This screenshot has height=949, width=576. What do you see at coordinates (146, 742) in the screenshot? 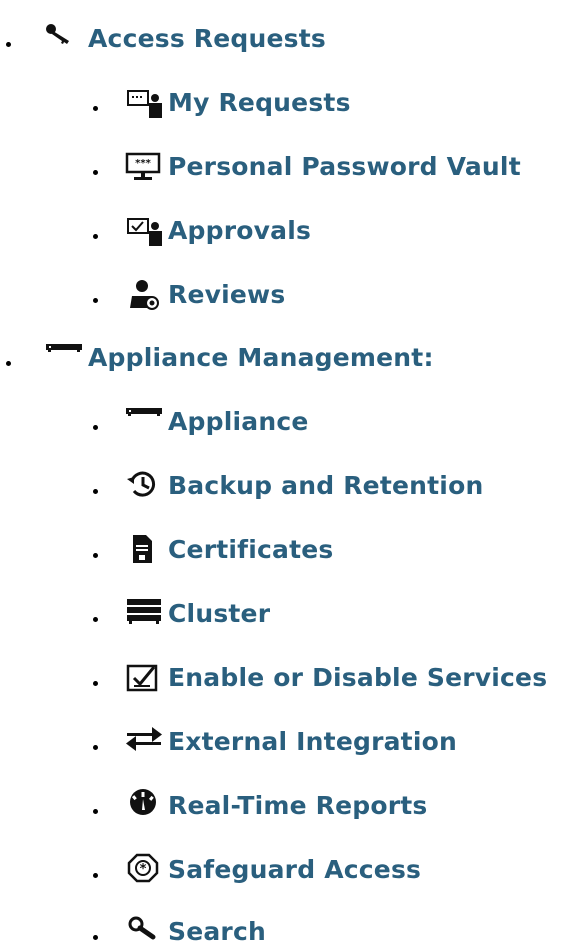
I see `exchange-arrows-icon` at bounding box center [146, 742].